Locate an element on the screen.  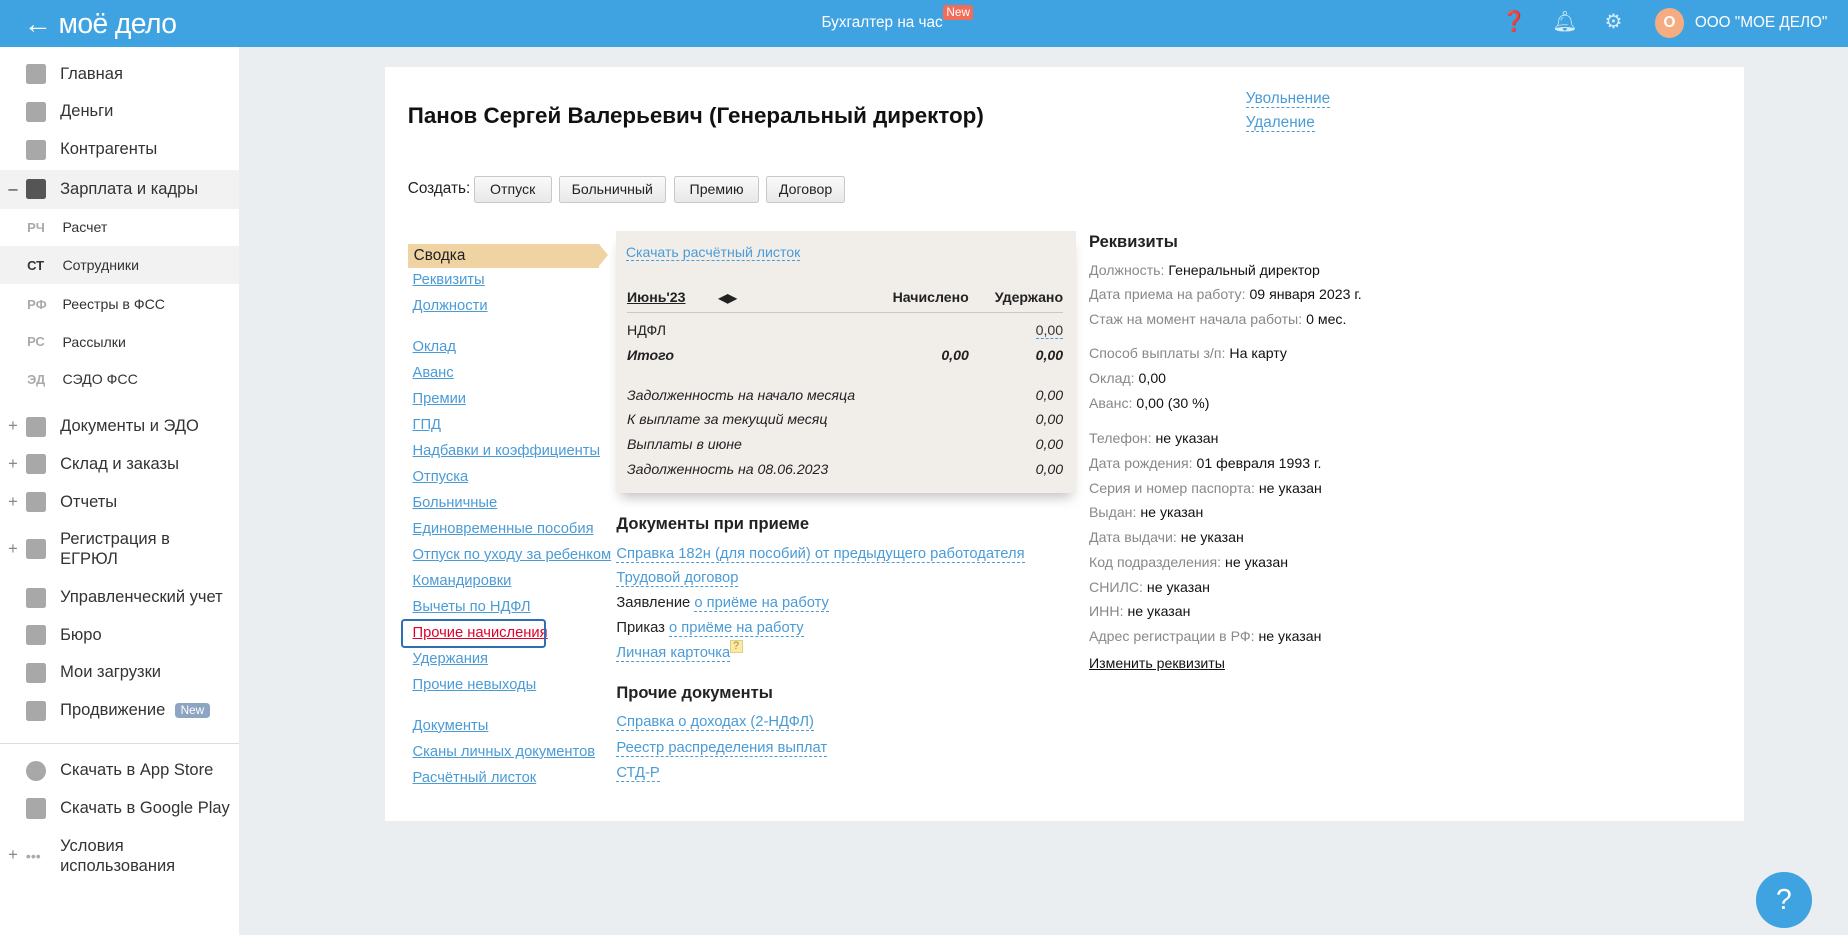
contractor-icon is located at coordinates (35, 149).